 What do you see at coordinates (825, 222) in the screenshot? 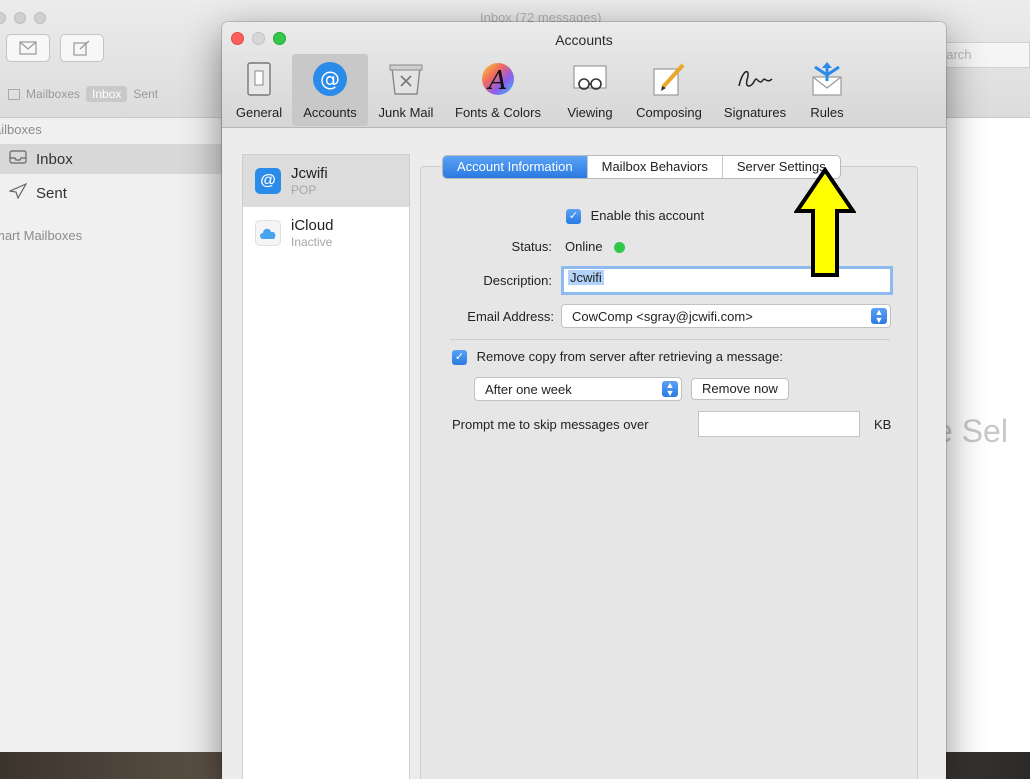
I see `yellow-arrow-annotation-icon` at bounding box center [825, 222].